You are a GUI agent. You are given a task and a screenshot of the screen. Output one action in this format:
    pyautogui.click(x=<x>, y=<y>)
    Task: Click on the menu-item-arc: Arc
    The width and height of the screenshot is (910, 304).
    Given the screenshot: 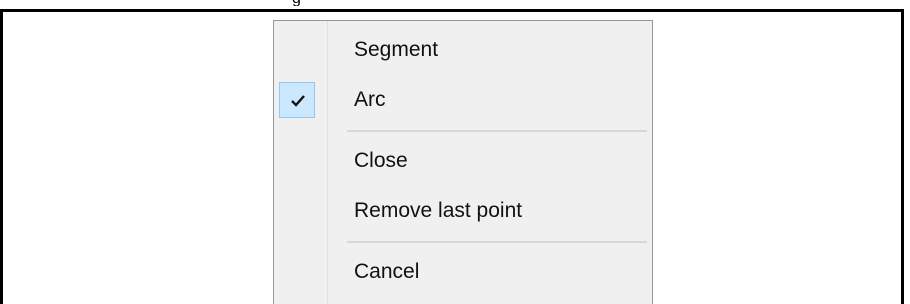 What is the action you would take?
    pyautogui.click(x=463, y=100)
    